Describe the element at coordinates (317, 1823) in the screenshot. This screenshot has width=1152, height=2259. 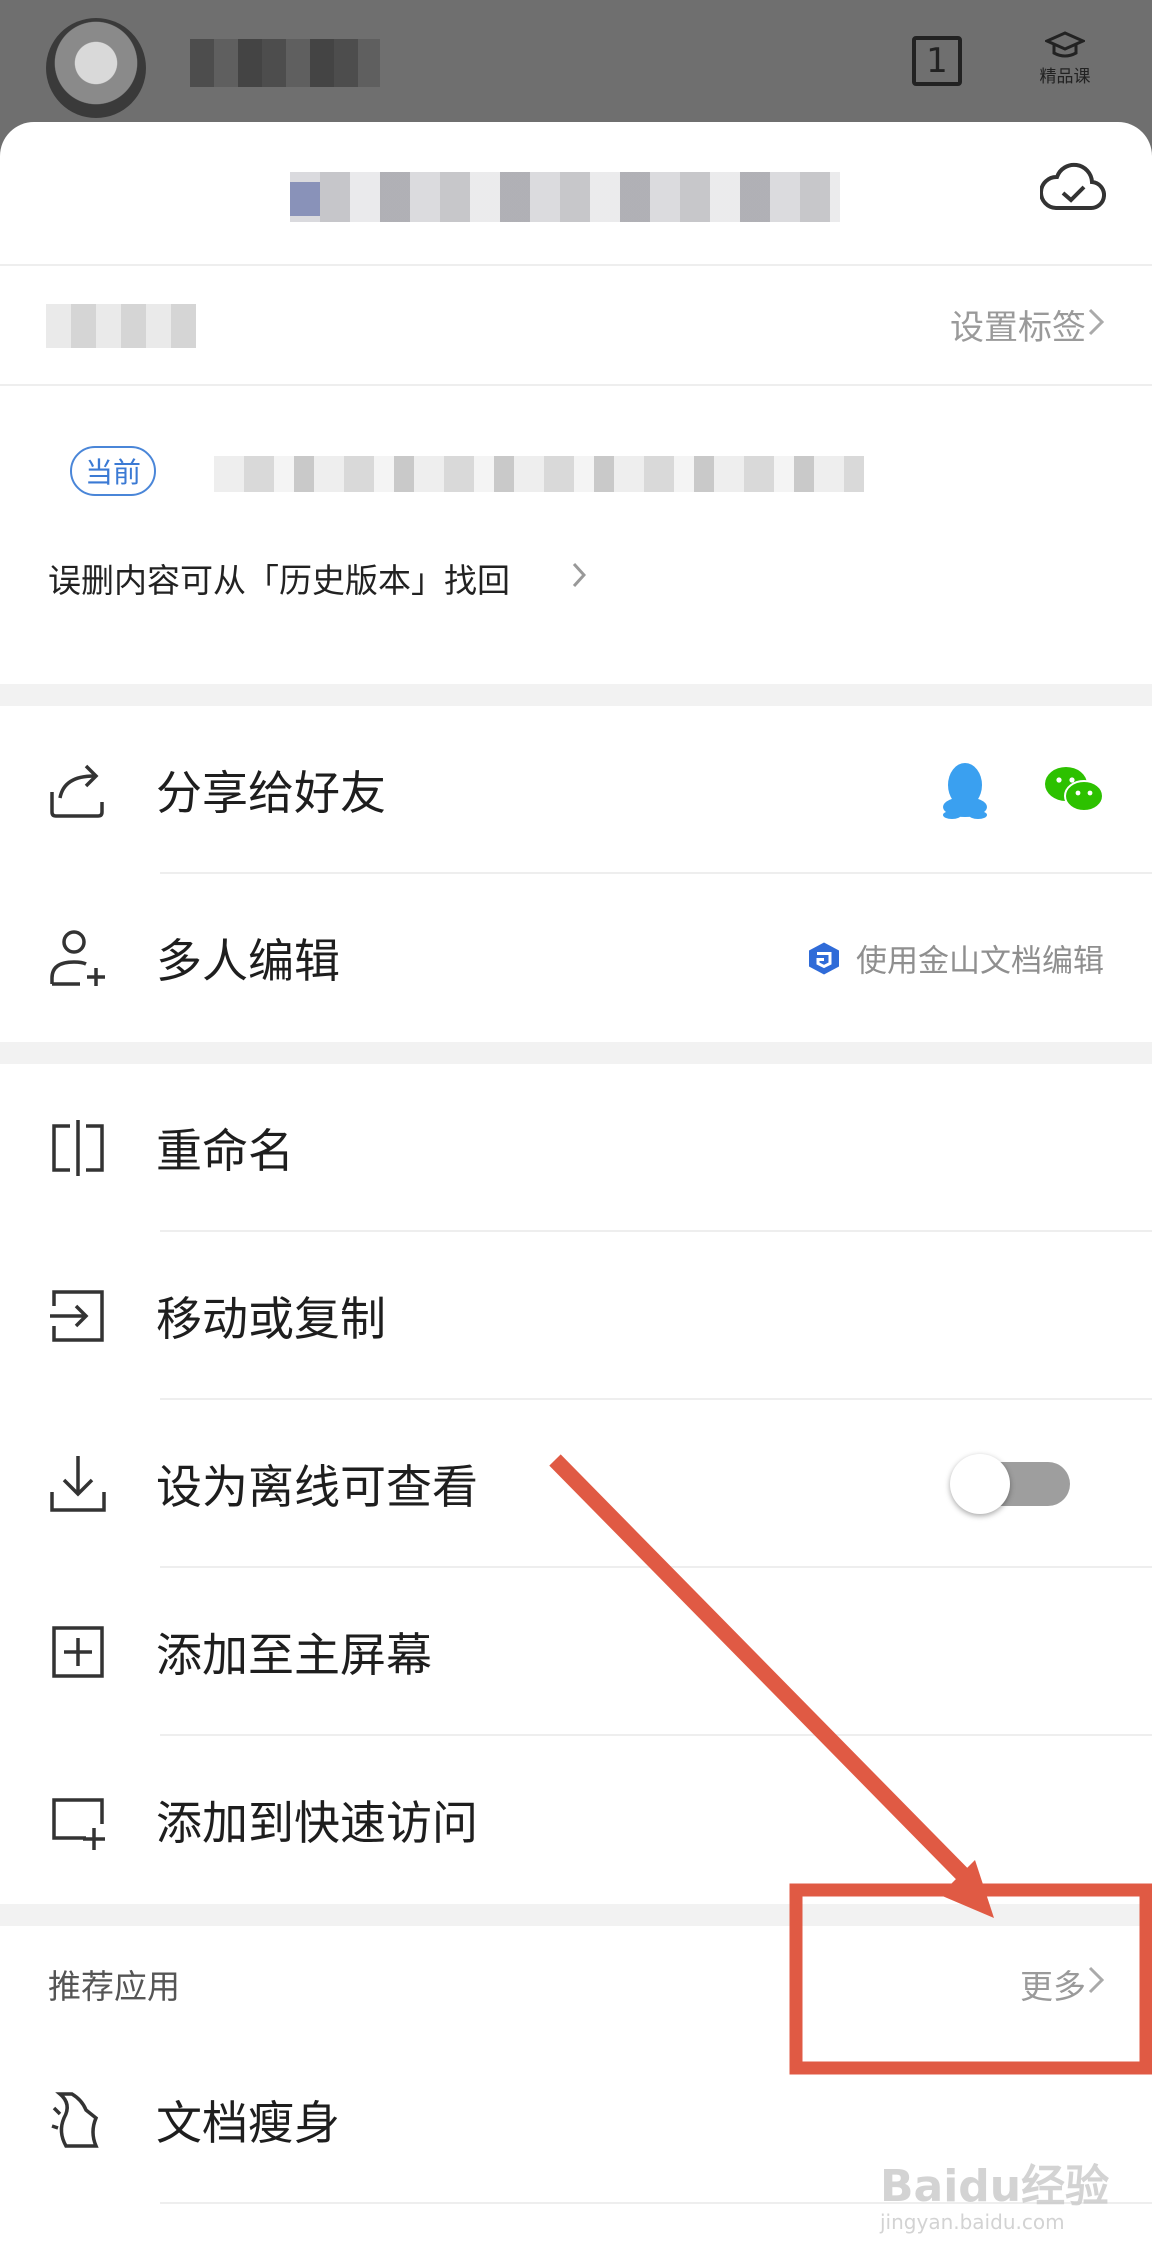
I see `menu-label: 添加到快速访问` at that location.